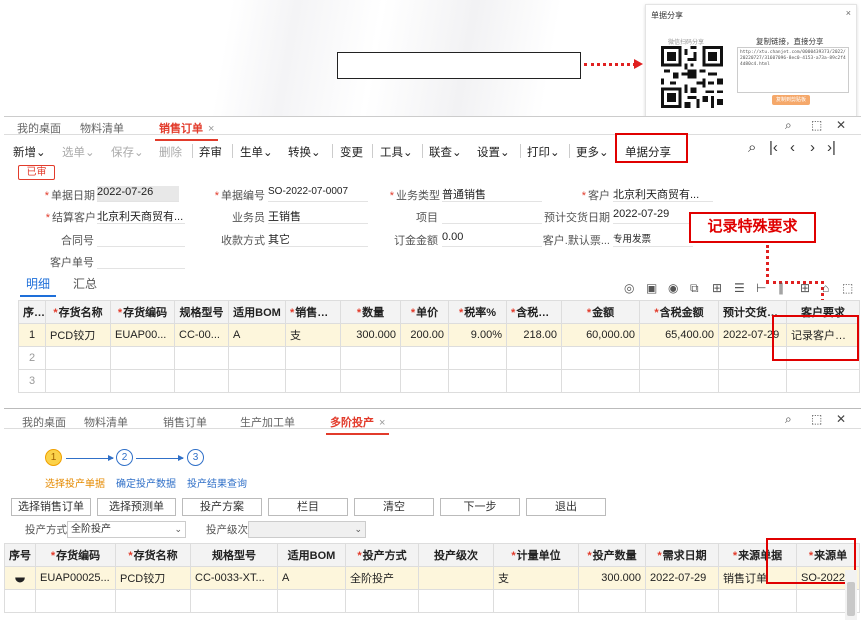  I want to click on column-header: 序号, so click(20, 555).